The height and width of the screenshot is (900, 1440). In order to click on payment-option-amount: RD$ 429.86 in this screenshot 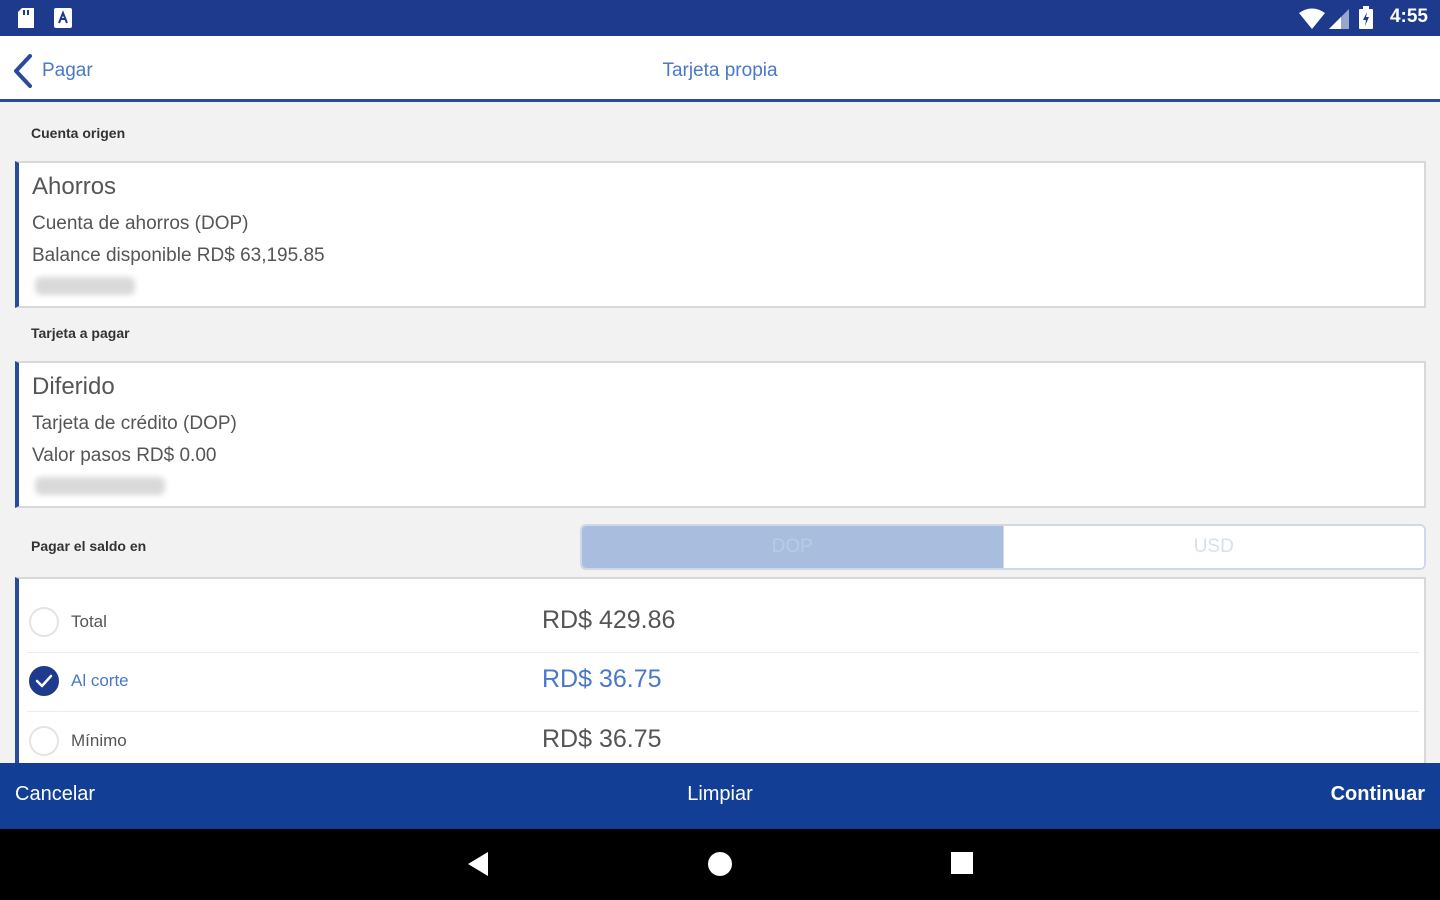, I will do `click(609, 620)`.